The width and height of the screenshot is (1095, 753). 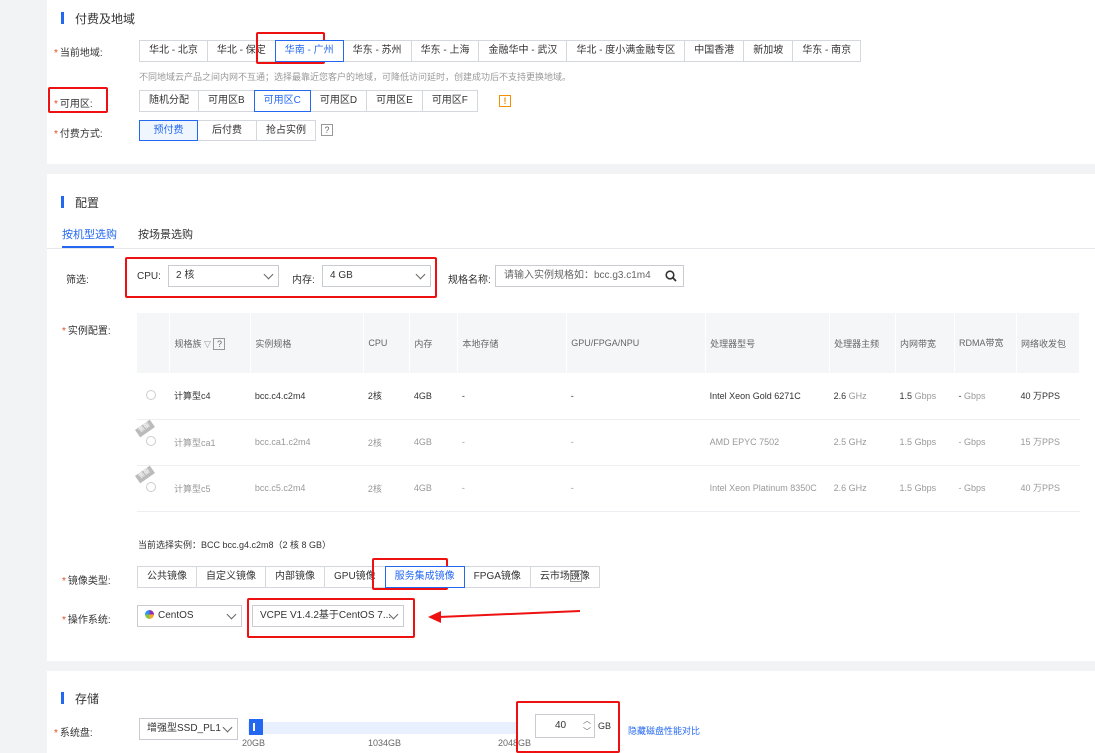 I want to click on row-bw: 1.5, so click(x=906, y=488).